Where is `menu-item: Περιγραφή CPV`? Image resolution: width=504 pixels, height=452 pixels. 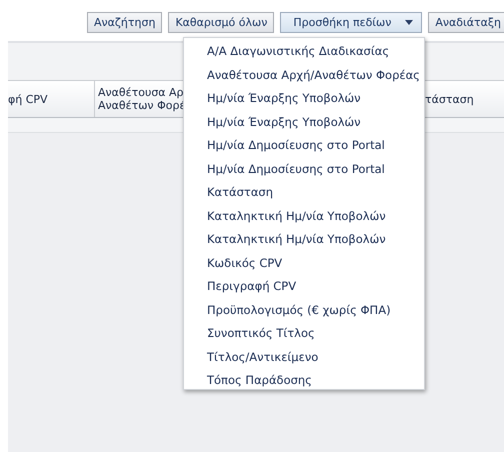
menu-item: Περιγραφή CPV is located at coordinates (304, 288).